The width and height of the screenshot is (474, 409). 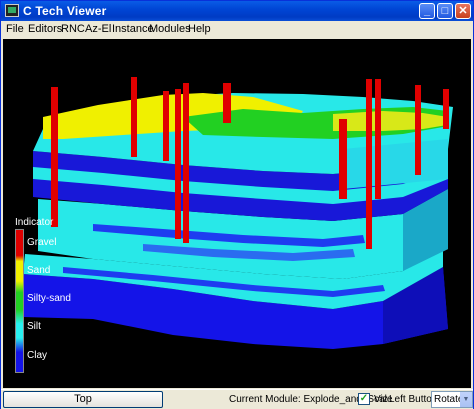 What do you see at coordinates (452, 399) in the screenshot?
I see `left-button-mode-select: Rotate ▼` at bounding box center [452, 399].